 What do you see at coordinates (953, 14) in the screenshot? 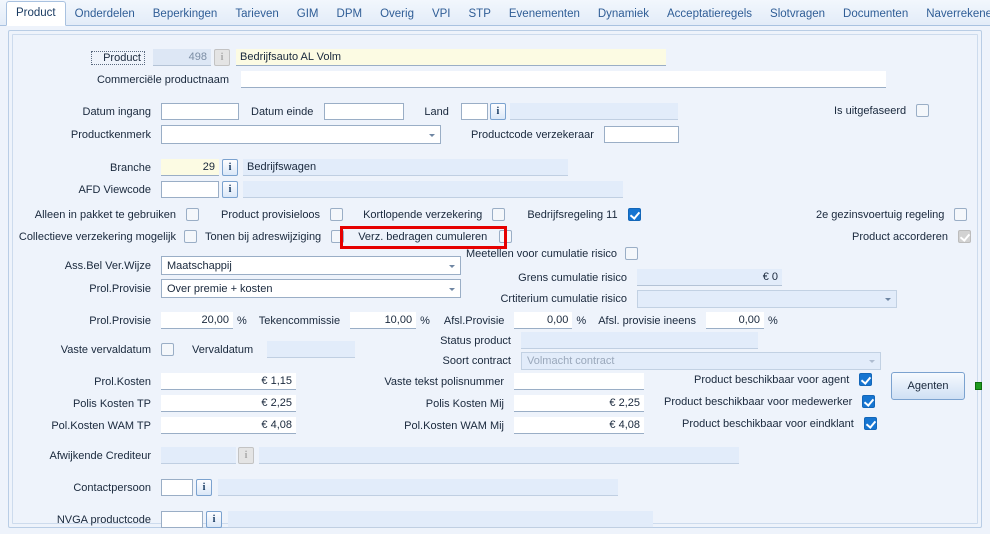
I see `tab-naverrekenen: Naverrekenen` at bounding box center [953, 14].